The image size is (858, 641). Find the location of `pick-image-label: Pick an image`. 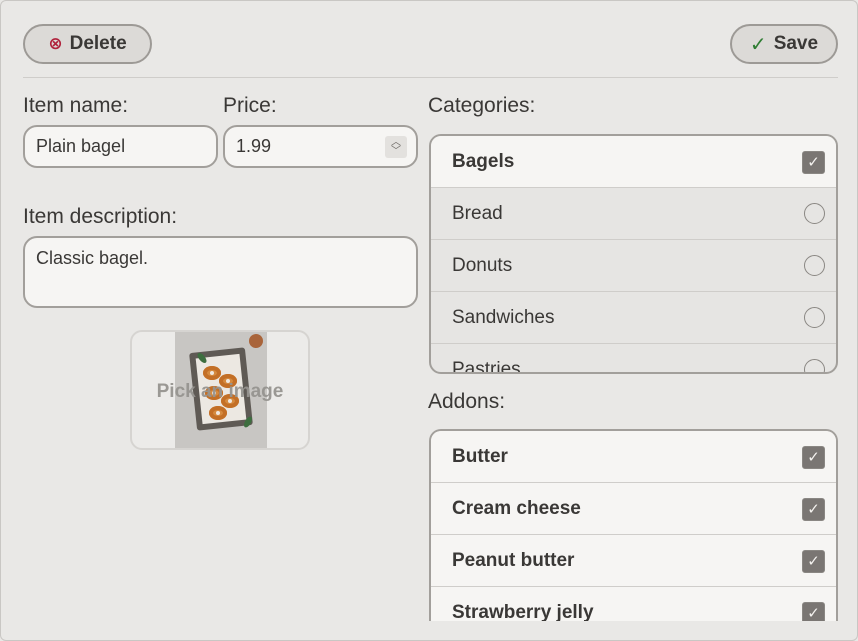

pick-image-label: Pick an image is located at coordinates (220, 391).